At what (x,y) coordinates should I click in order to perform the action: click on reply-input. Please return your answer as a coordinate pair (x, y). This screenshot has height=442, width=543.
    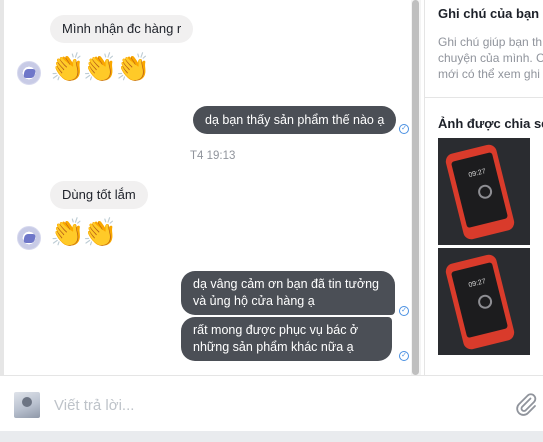
    Looking at the image, I should click on (274, 405).